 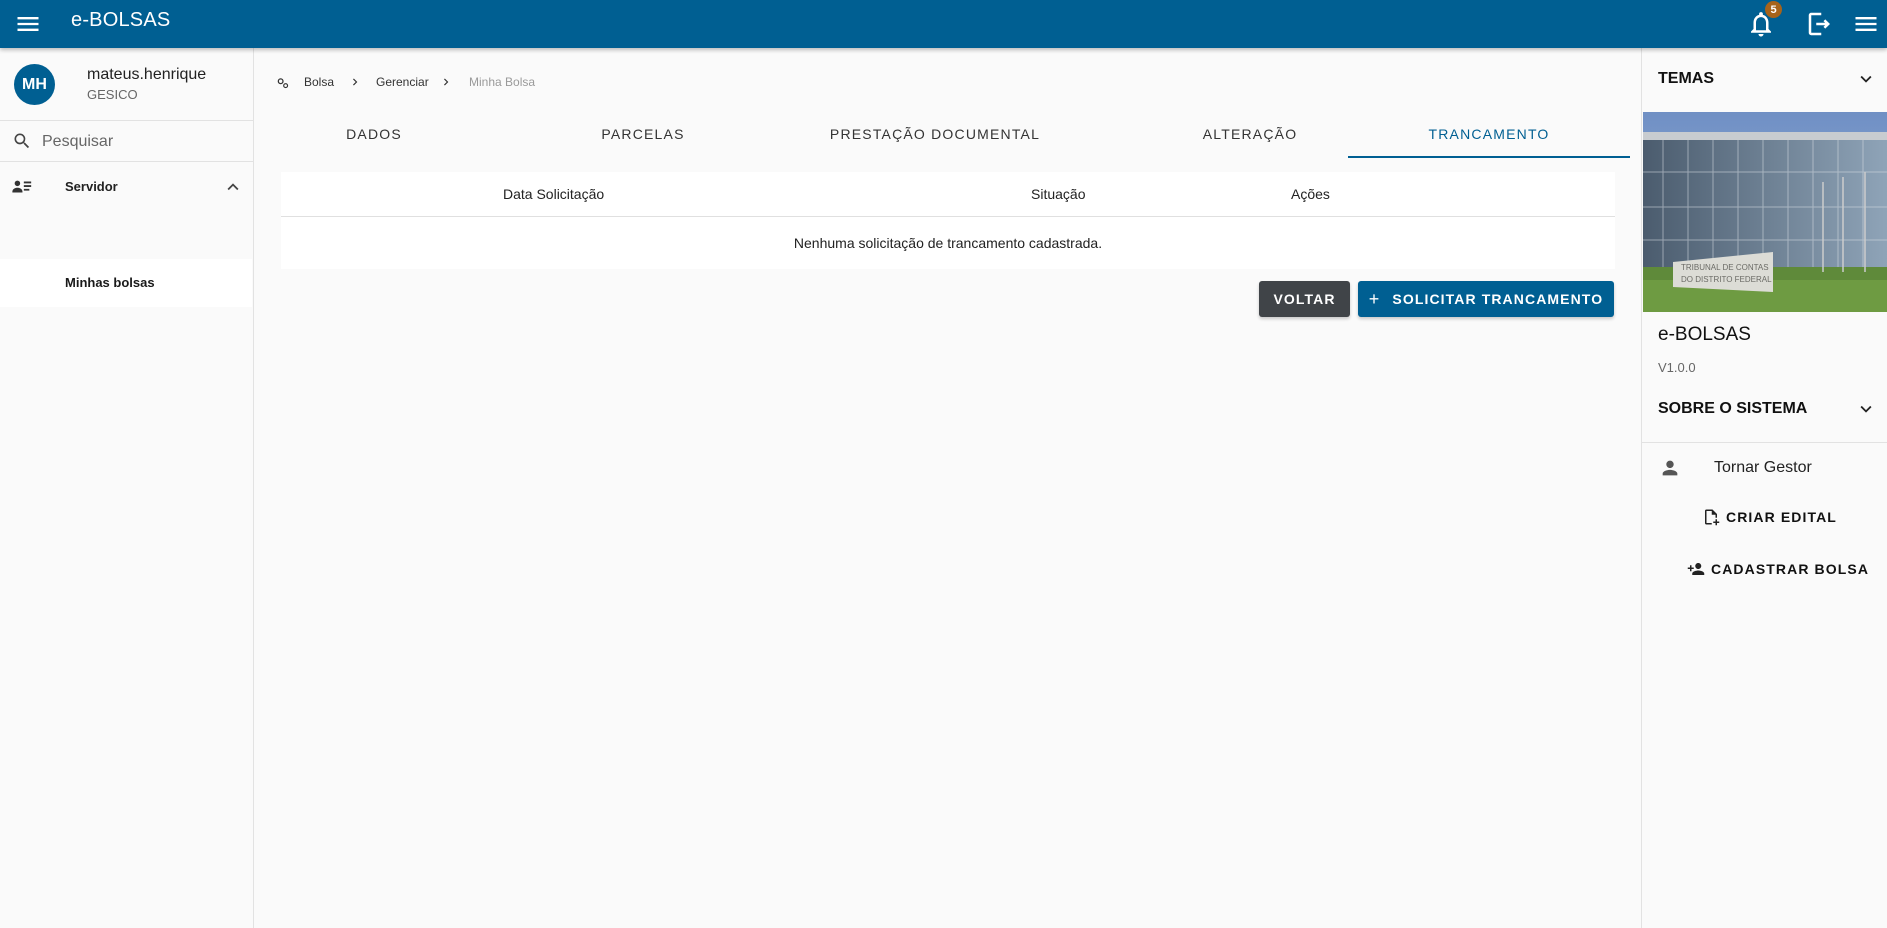 I want to click on sidebar-group-servidor: Servidor, so click(x=126, y=187).